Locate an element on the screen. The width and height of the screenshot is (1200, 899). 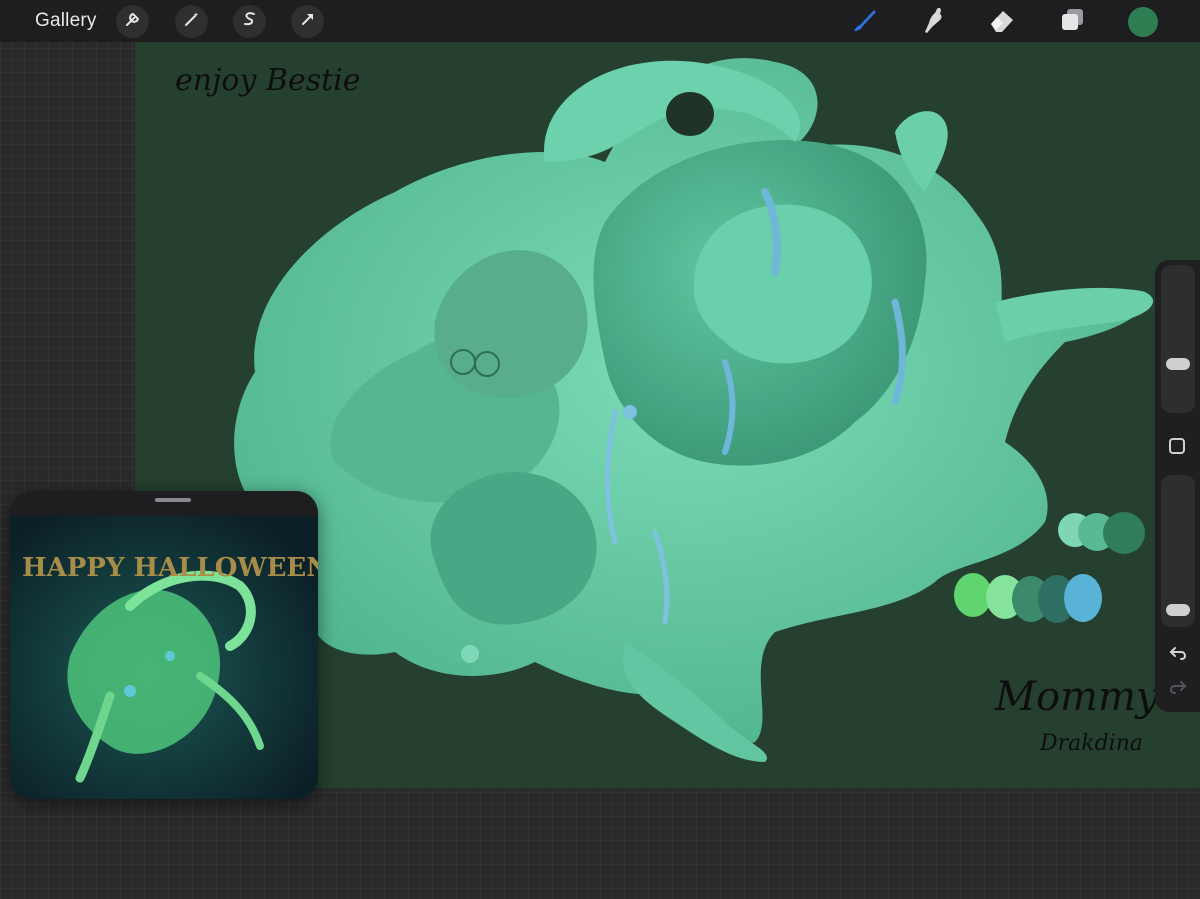
redo-icon is located at coordinates (1178, 689).